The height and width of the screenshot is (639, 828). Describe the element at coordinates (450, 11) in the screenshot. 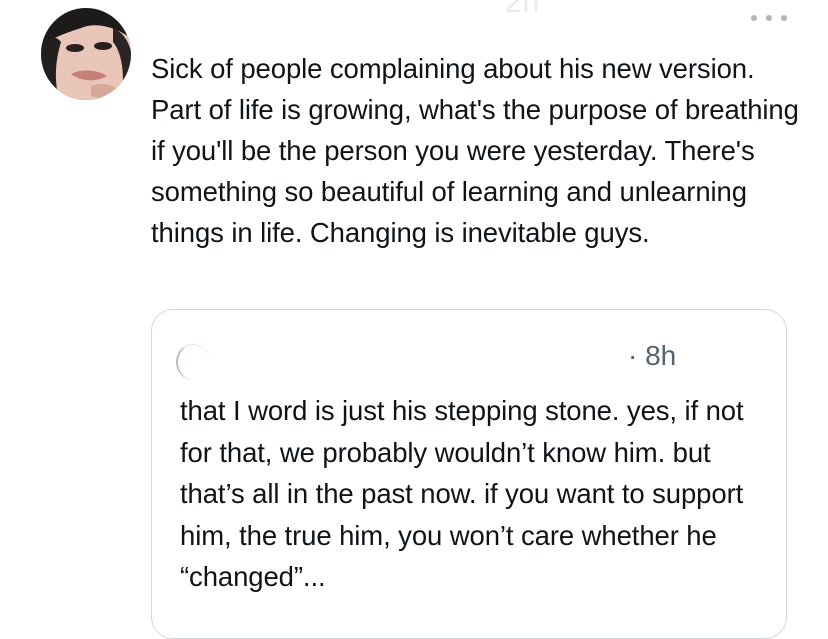

I see `tweet-header: 2h` at that location.